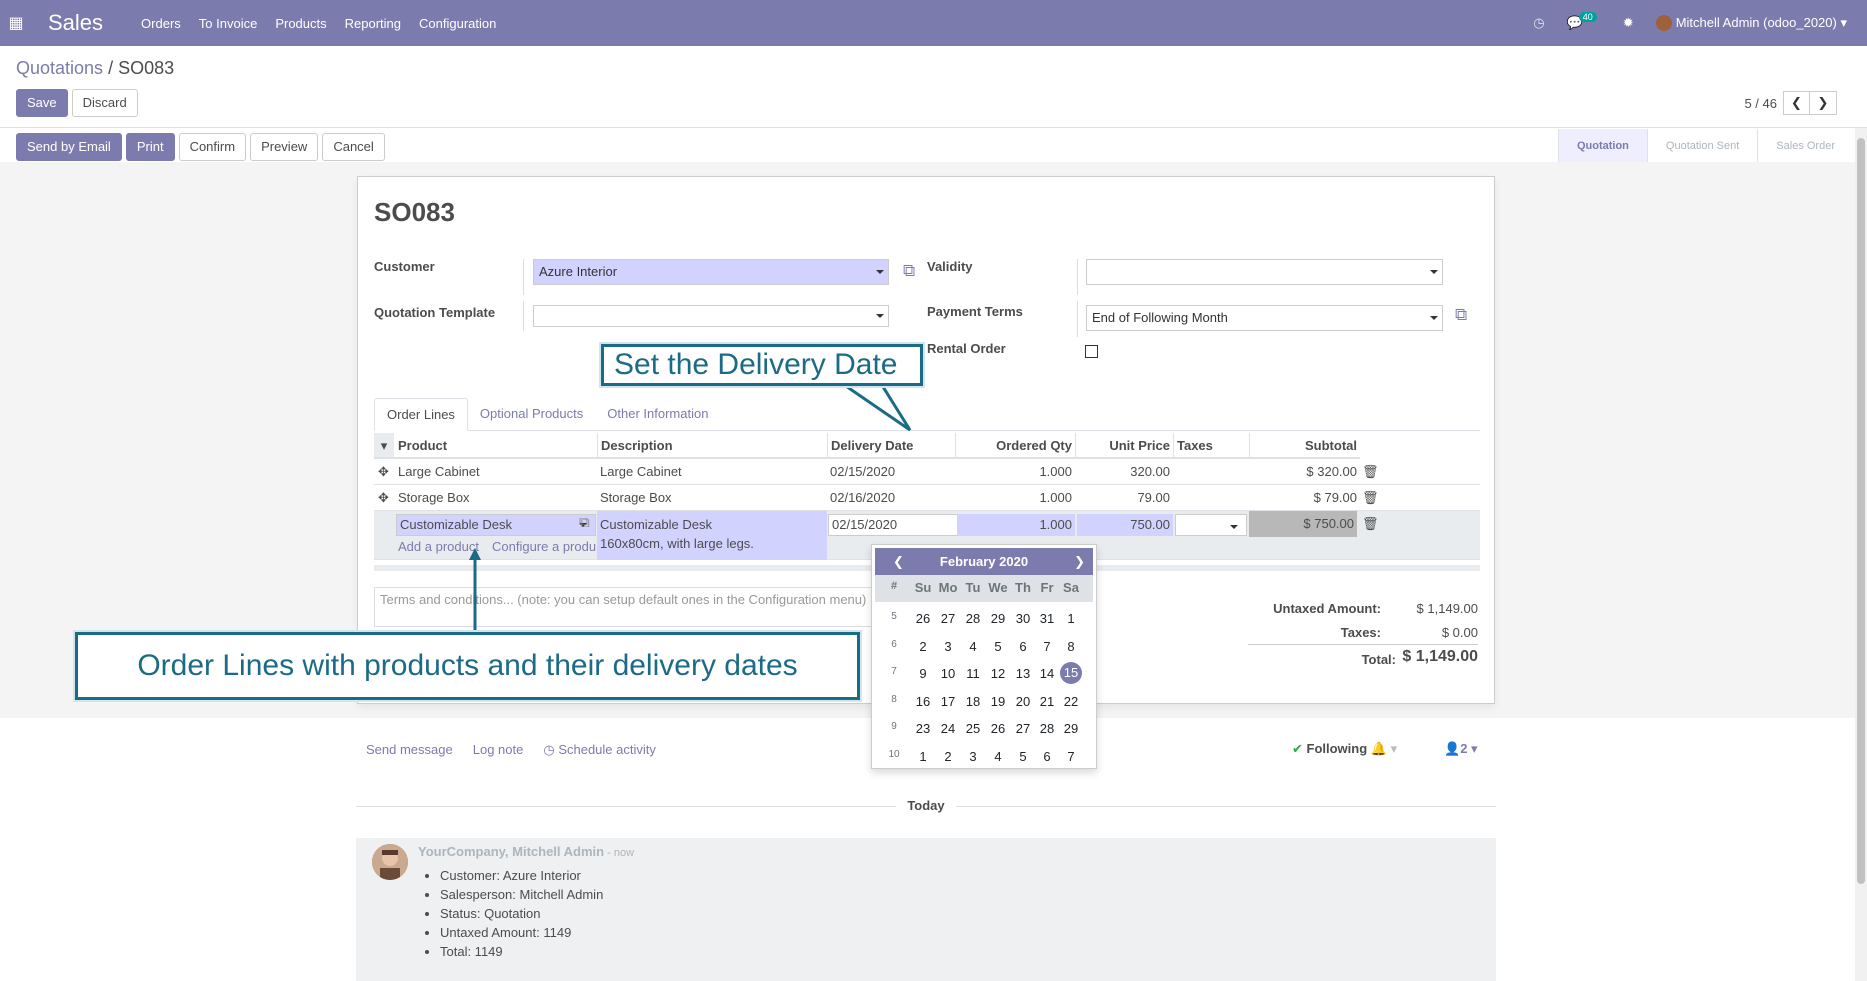  I want to click on column-product: Product, so click(495, 446).